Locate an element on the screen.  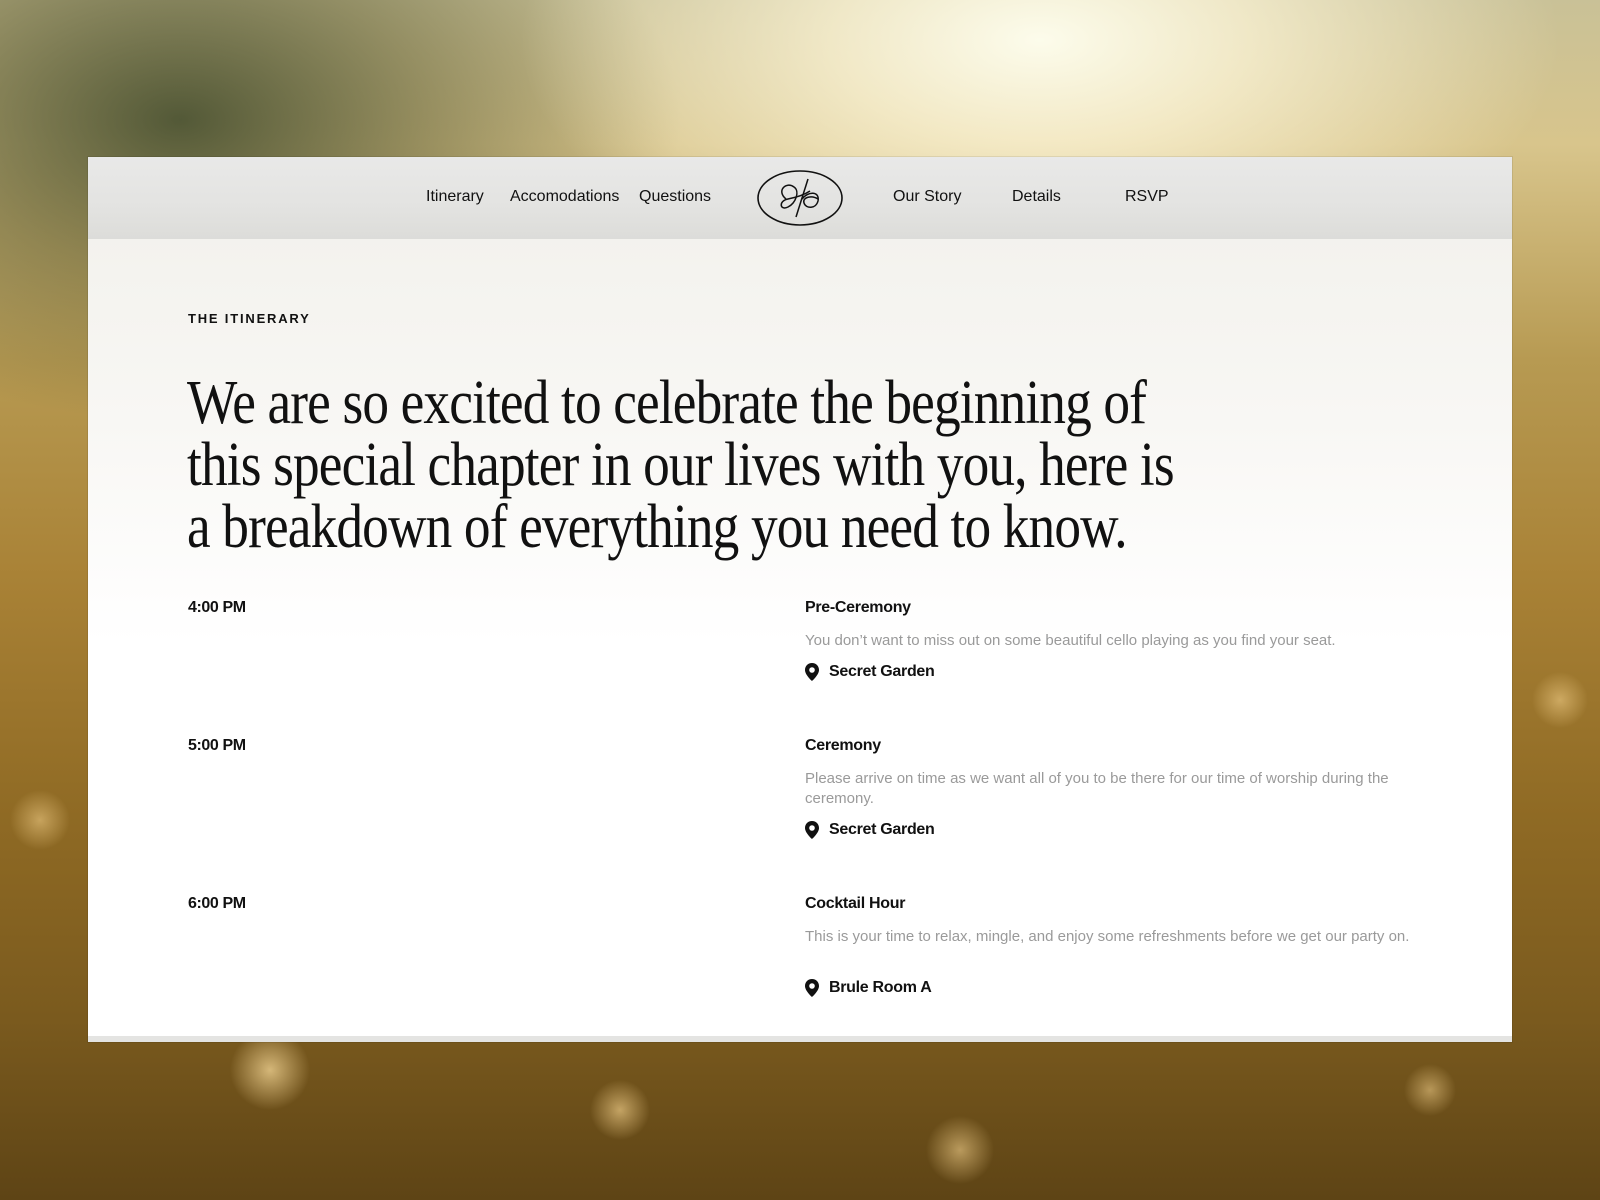
monogram-logo-icon is located at coordinates (800, 198).